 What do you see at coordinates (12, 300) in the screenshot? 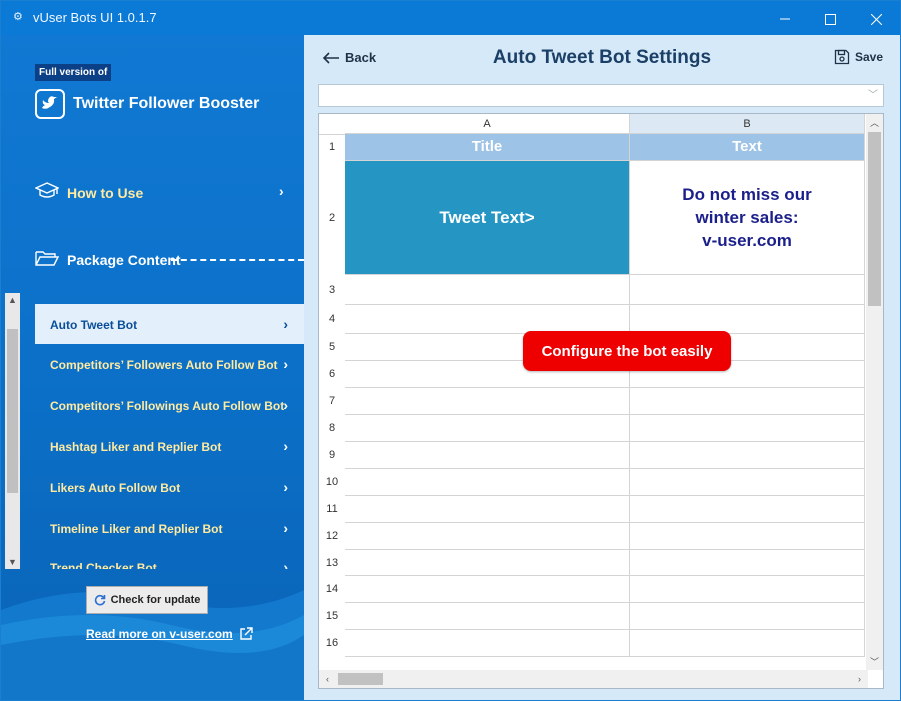
I see `scroll-up-icon: ▲` at bounding box center [12, 300].